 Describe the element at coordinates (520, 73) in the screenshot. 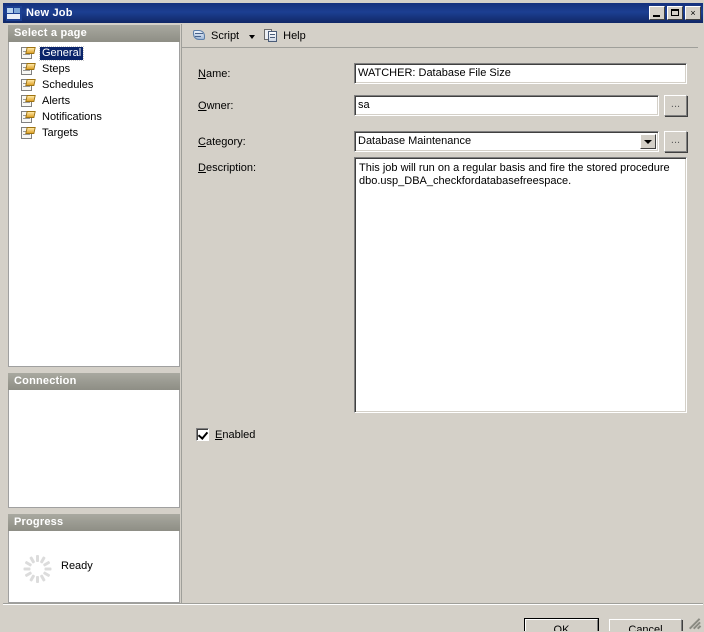

I see `name-input: WATCHER: Database File Size` at that location.